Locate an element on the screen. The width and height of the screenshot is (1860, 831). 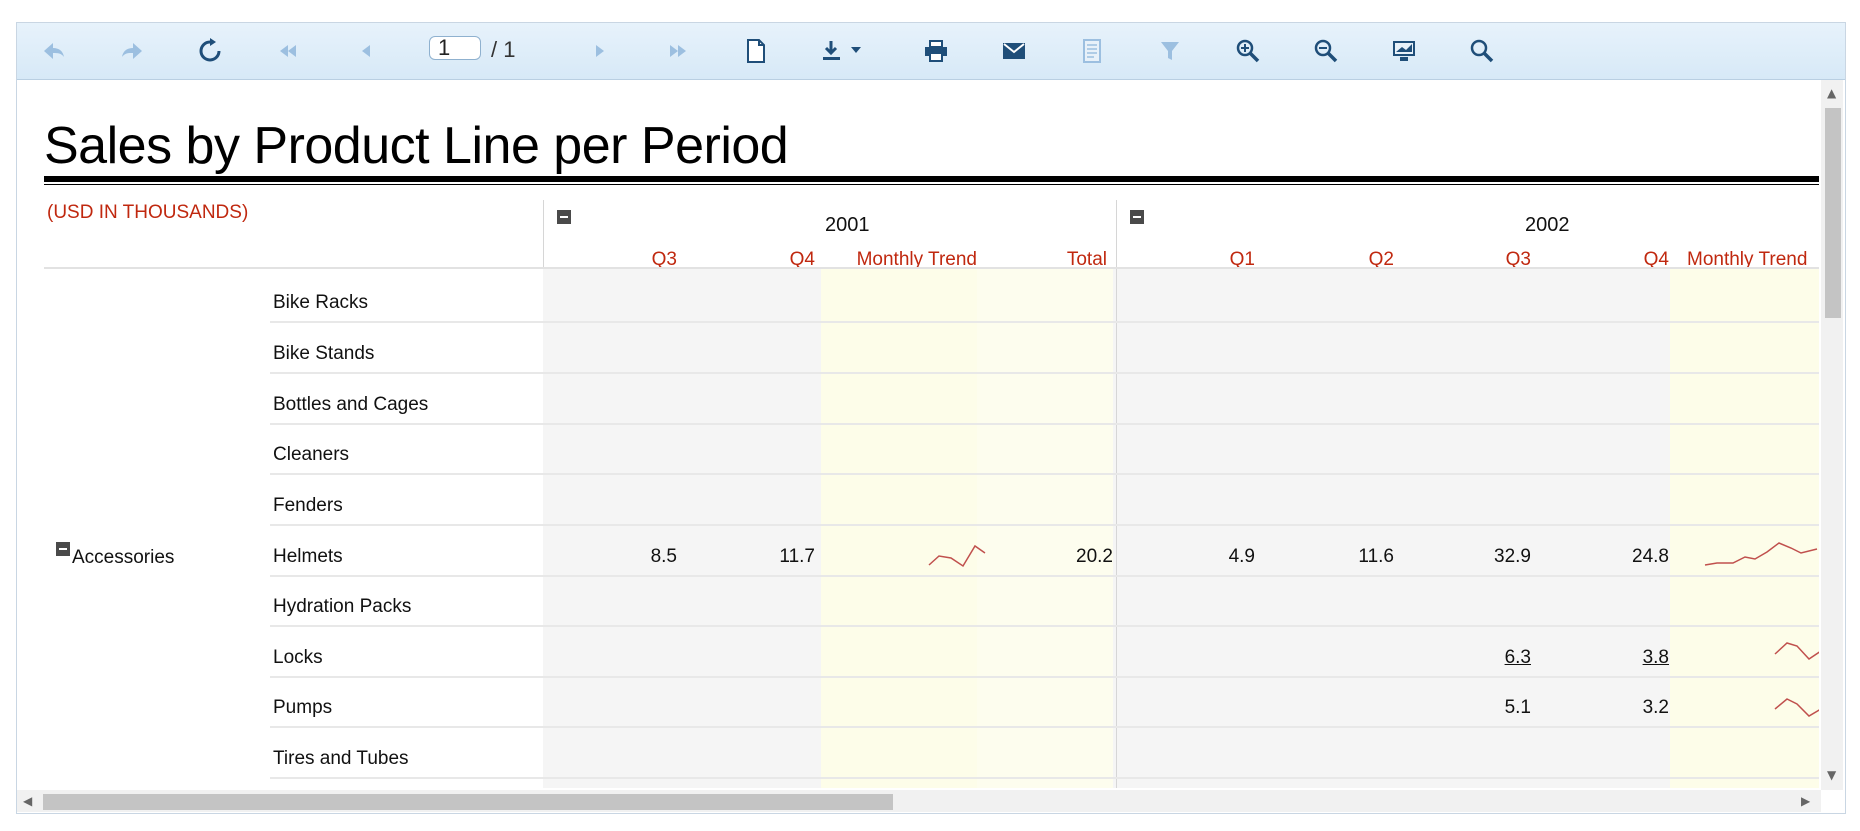
product-label: Locks is located at coordinates (298, 657).